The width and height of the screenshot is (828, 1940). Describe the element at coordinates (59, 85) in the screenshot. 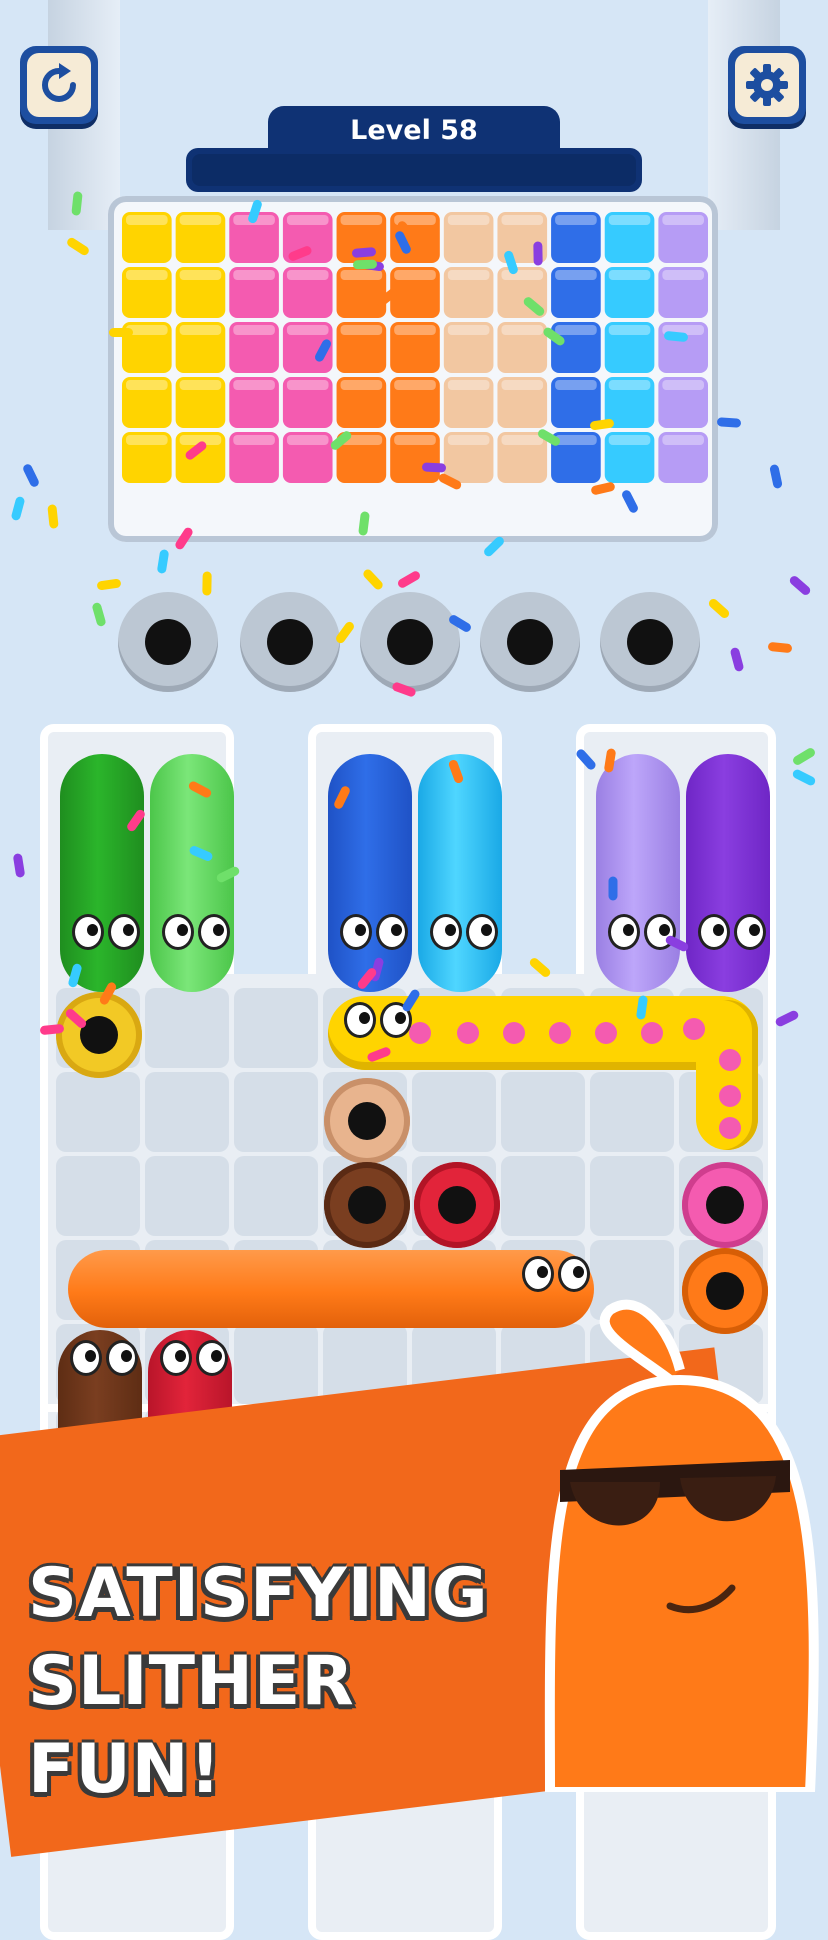

I see `restart-button` at that location.